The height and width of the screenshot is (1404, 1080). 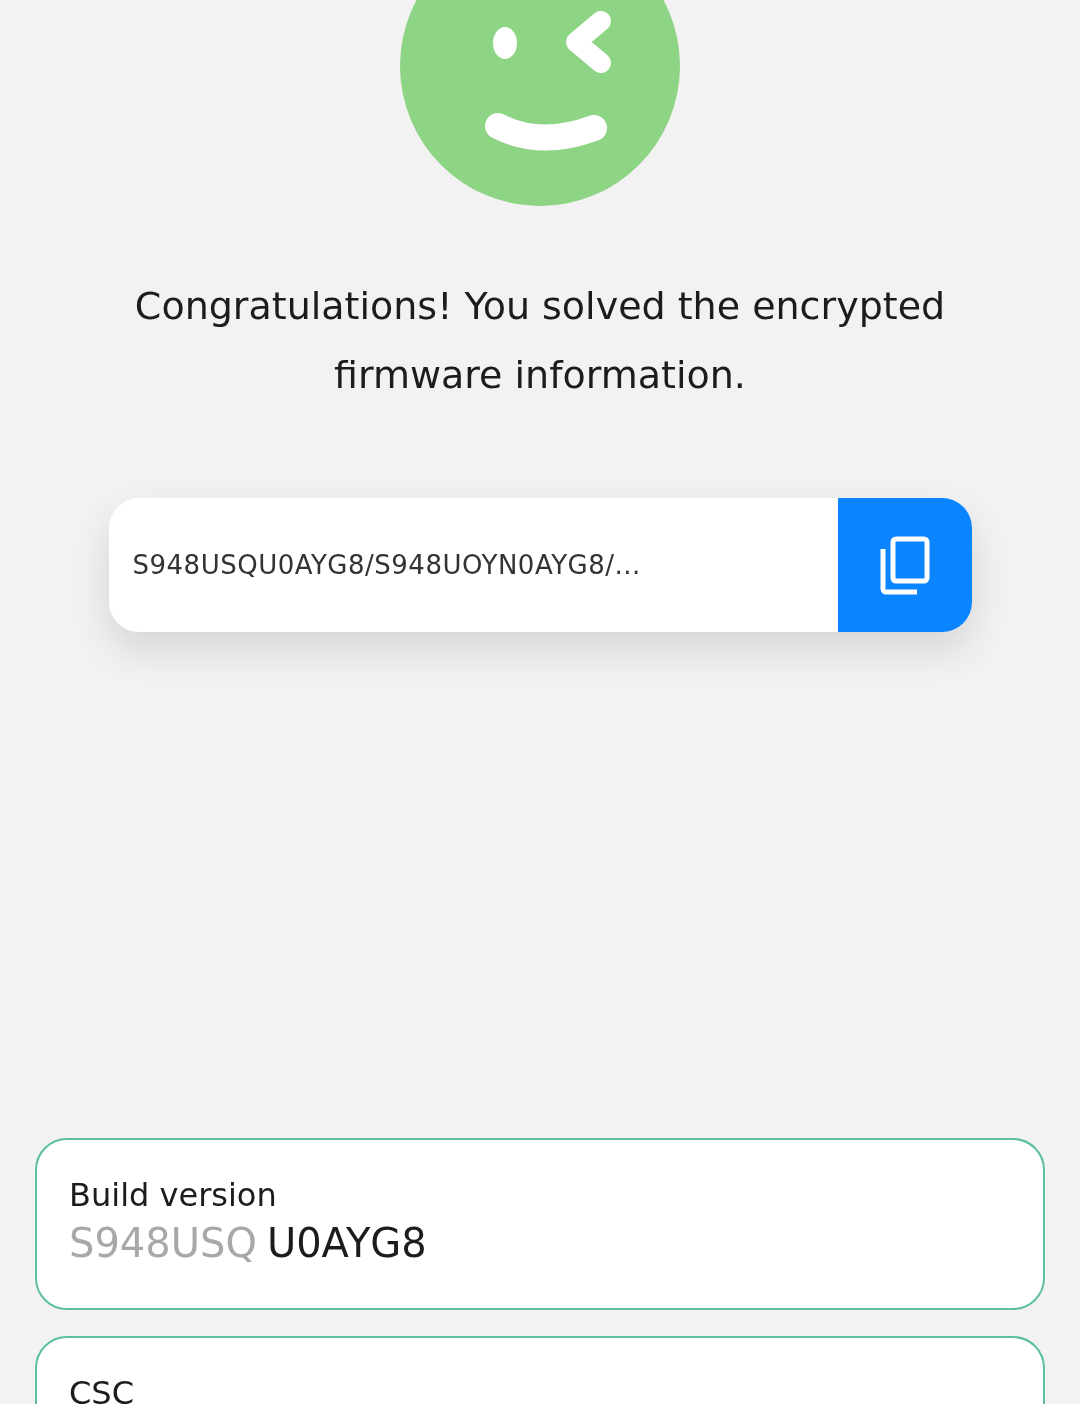 I want to click on winking-face-icon, so click(x=540, y=103).